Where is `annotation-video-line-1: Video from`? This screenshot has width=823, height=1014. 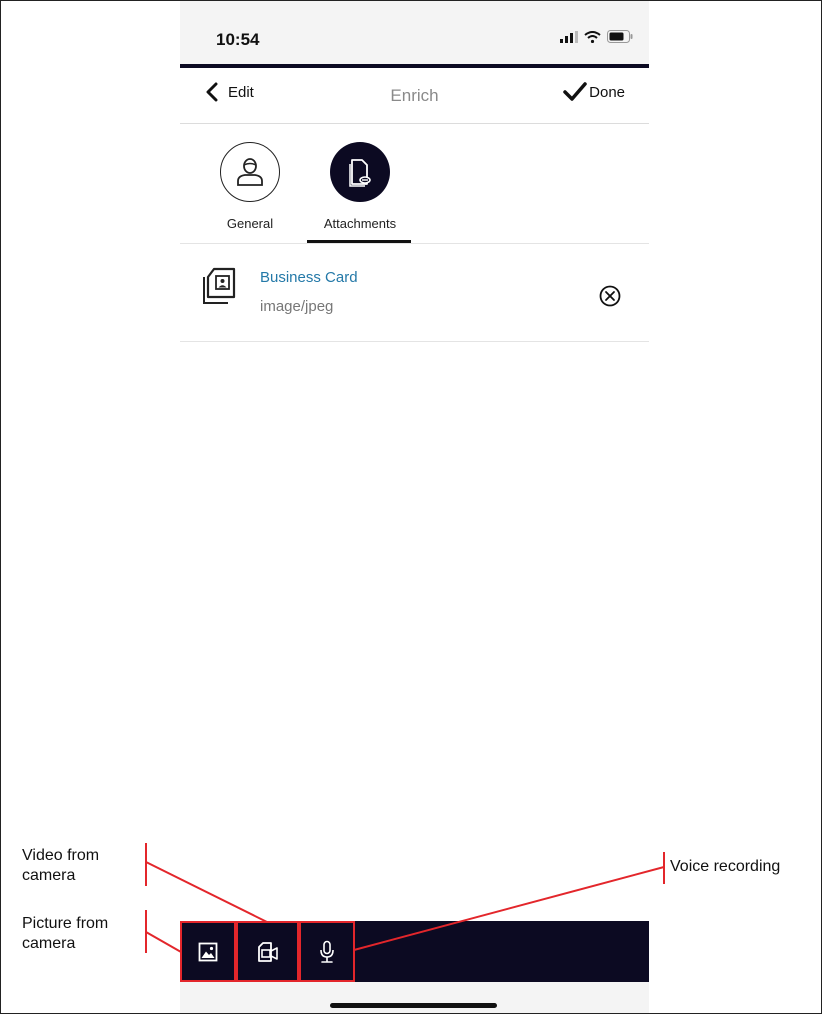
annotation-video-line-1: Video from is located at coordinates (61, 855).